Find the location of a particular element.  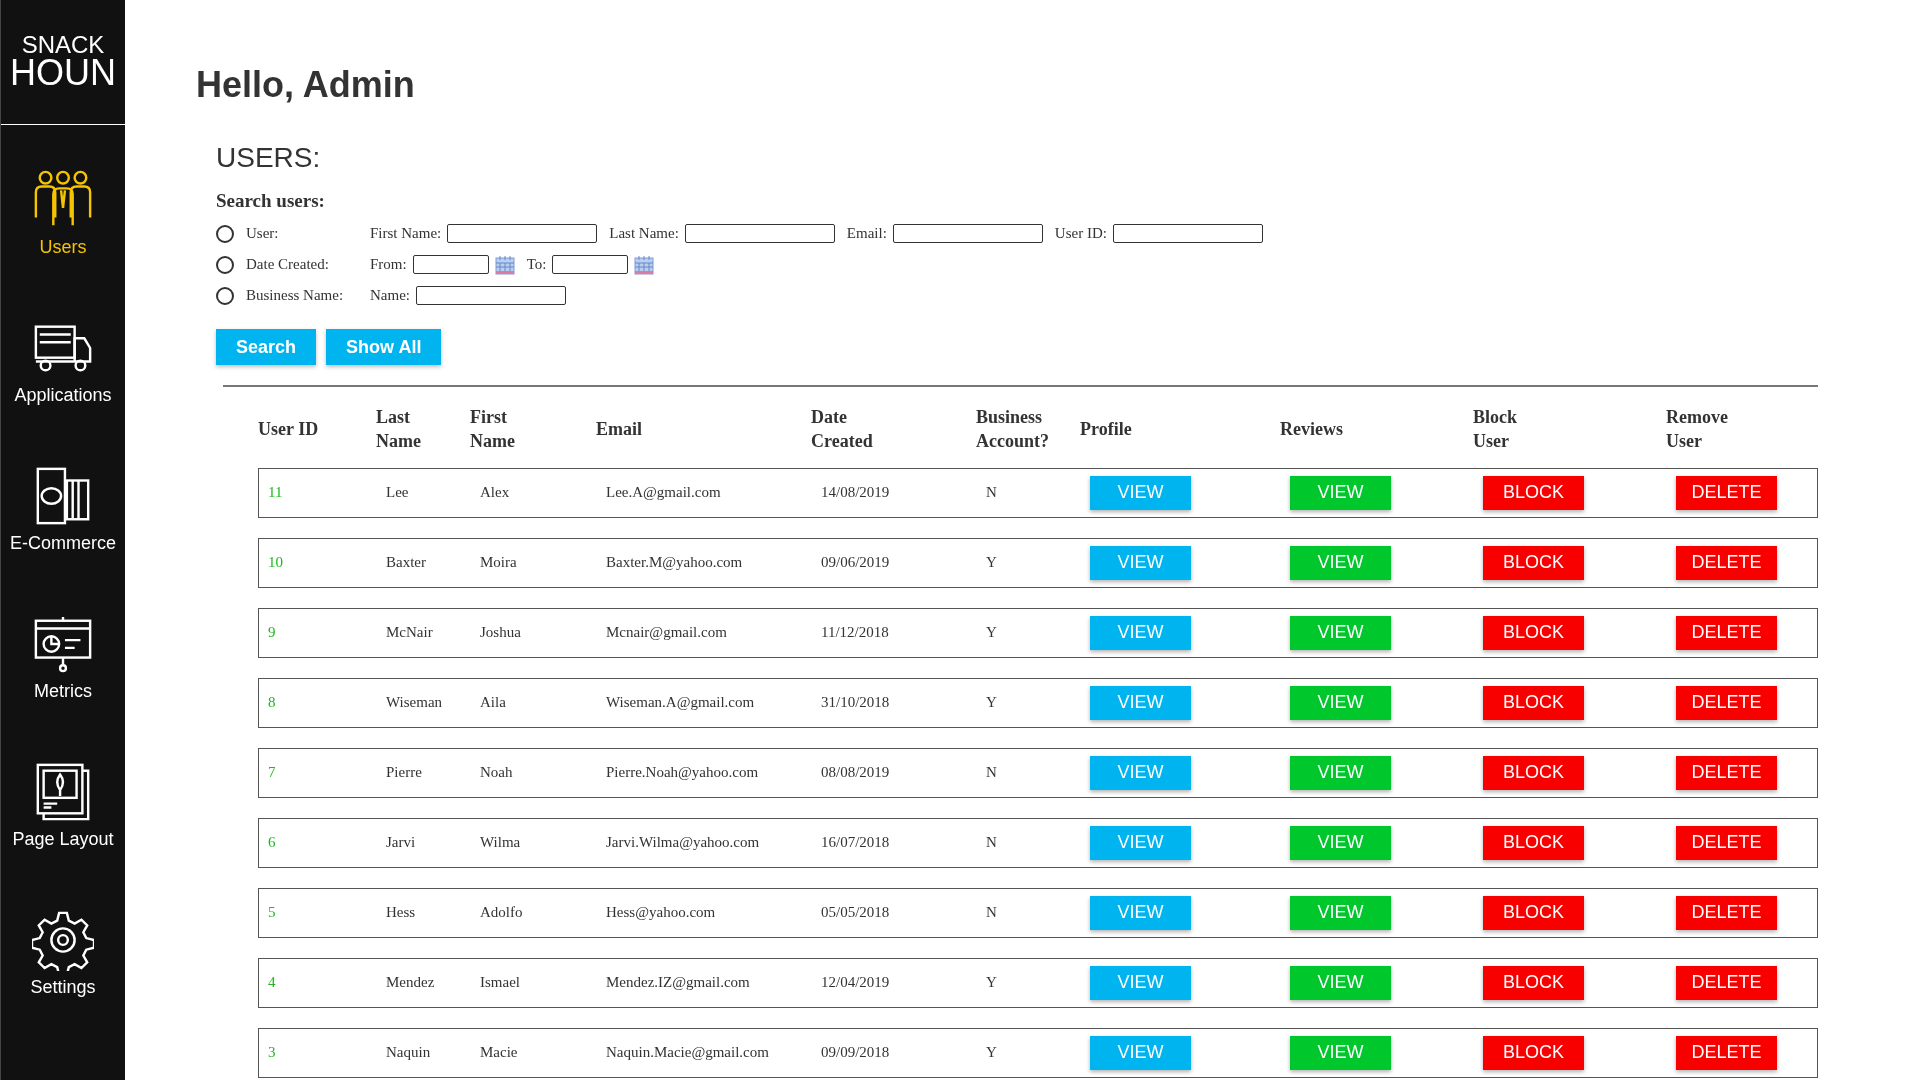

table-cell-text: Aila is located at coordinates (493, 703).